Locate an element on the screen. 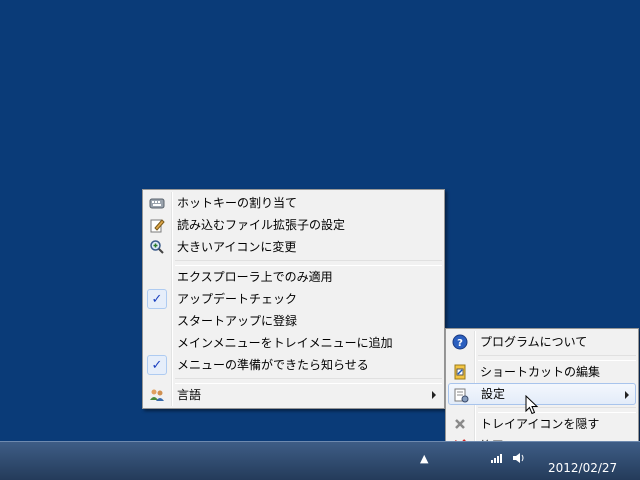 The image size is (640, 480). taskbar is located at coordinates (320, 460).